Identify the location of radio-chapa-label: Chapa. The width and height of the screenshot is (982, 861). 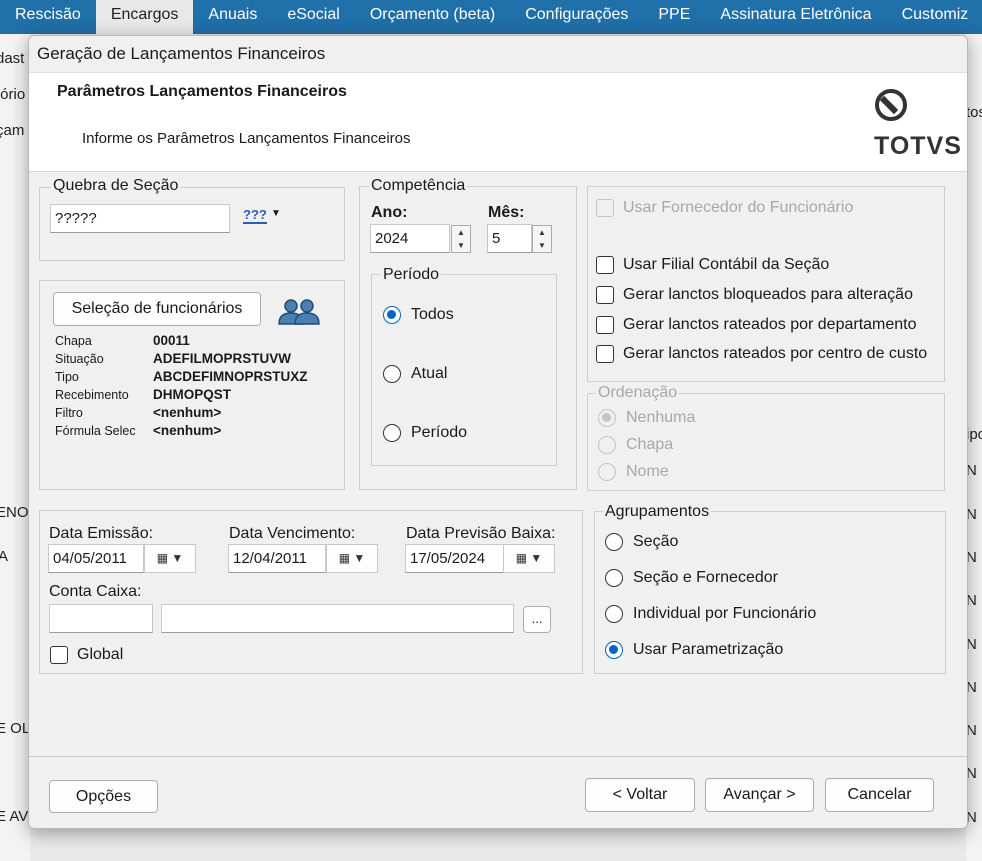
(650, 444).